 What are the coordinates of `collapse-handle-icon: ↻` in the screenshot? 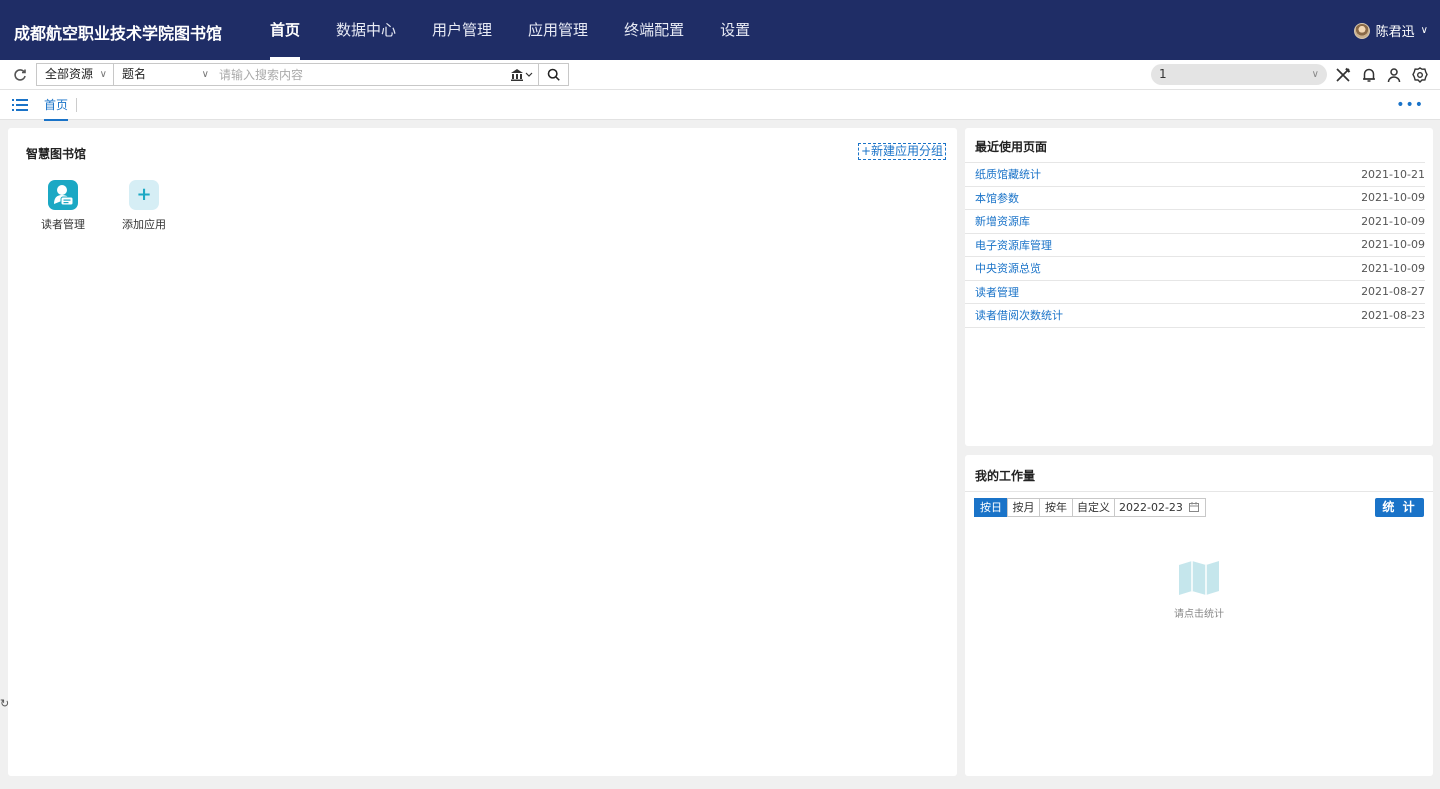 It's located at (5, 704).